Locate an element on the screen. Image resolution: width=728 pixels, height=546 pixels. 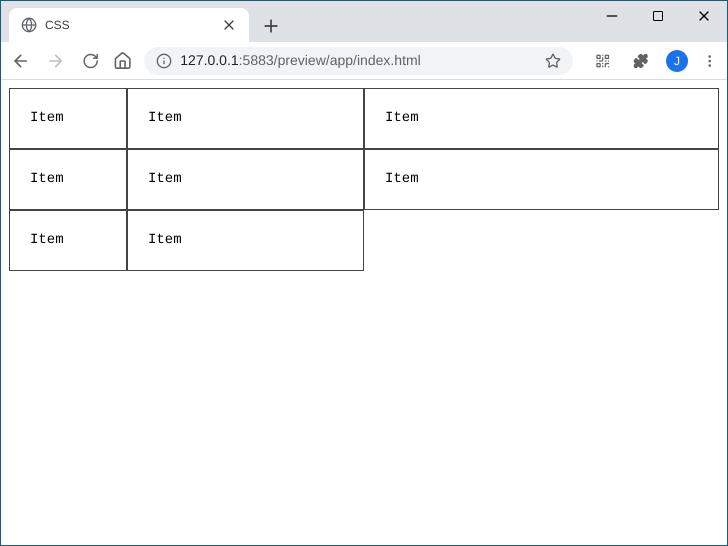
extensions-icon is located at coordinates (640, 60).